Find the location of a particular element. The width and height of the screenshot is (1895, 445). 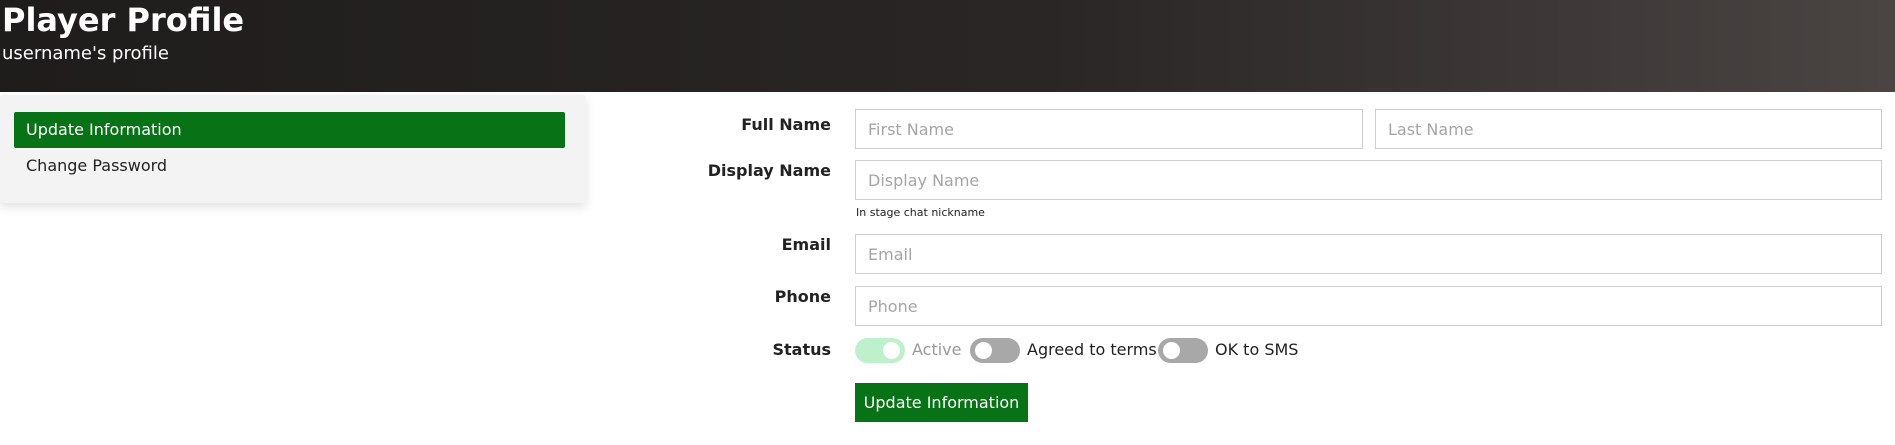

phone-input is located at coordinates (1368, 306).